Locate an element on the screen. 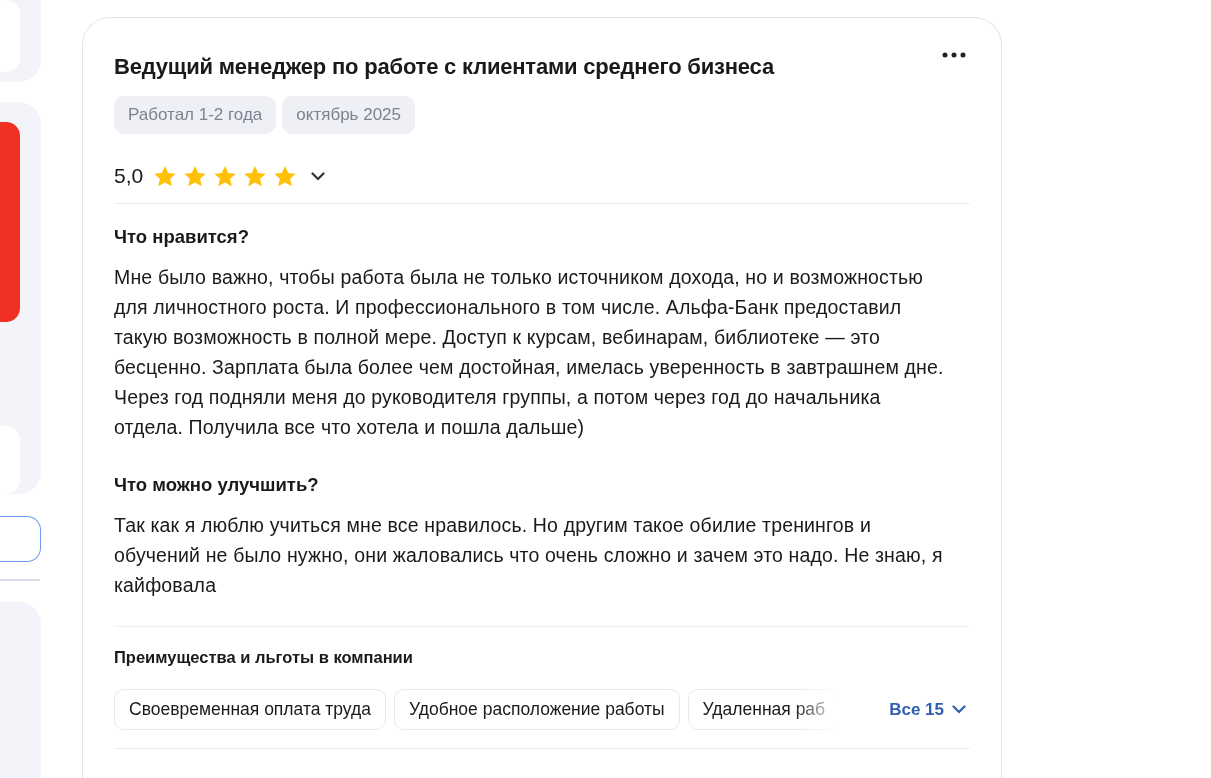 The width and height of the screenshot is (1211, 778). show-all-button: Все 15 is located at coordinates (927, 709).